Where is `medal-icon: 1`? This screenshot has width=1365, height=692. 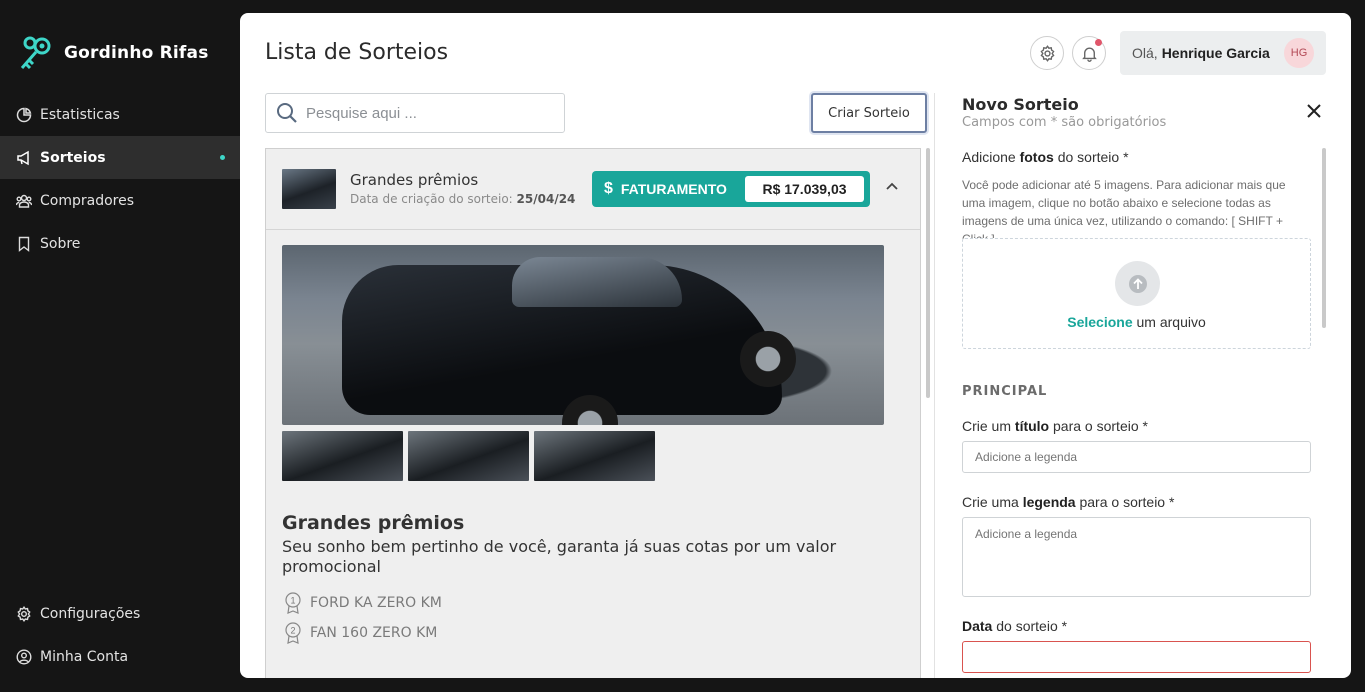
medal-icon: 1 is located at coordinates (293, 603).